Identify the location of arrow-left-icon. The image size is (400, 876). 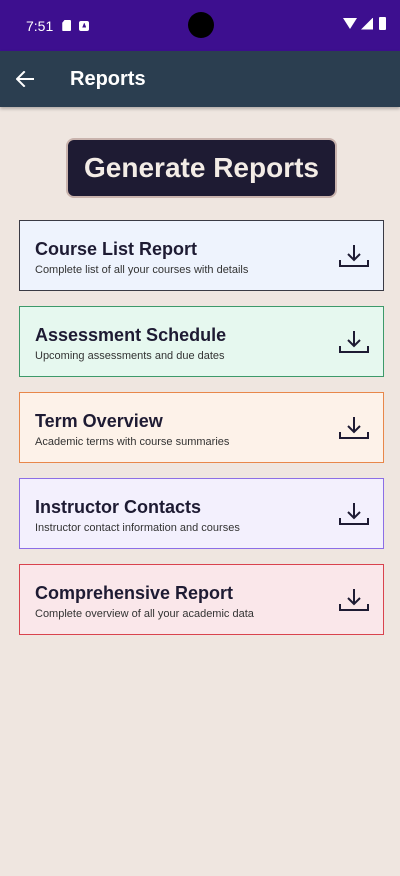
(25, 79).